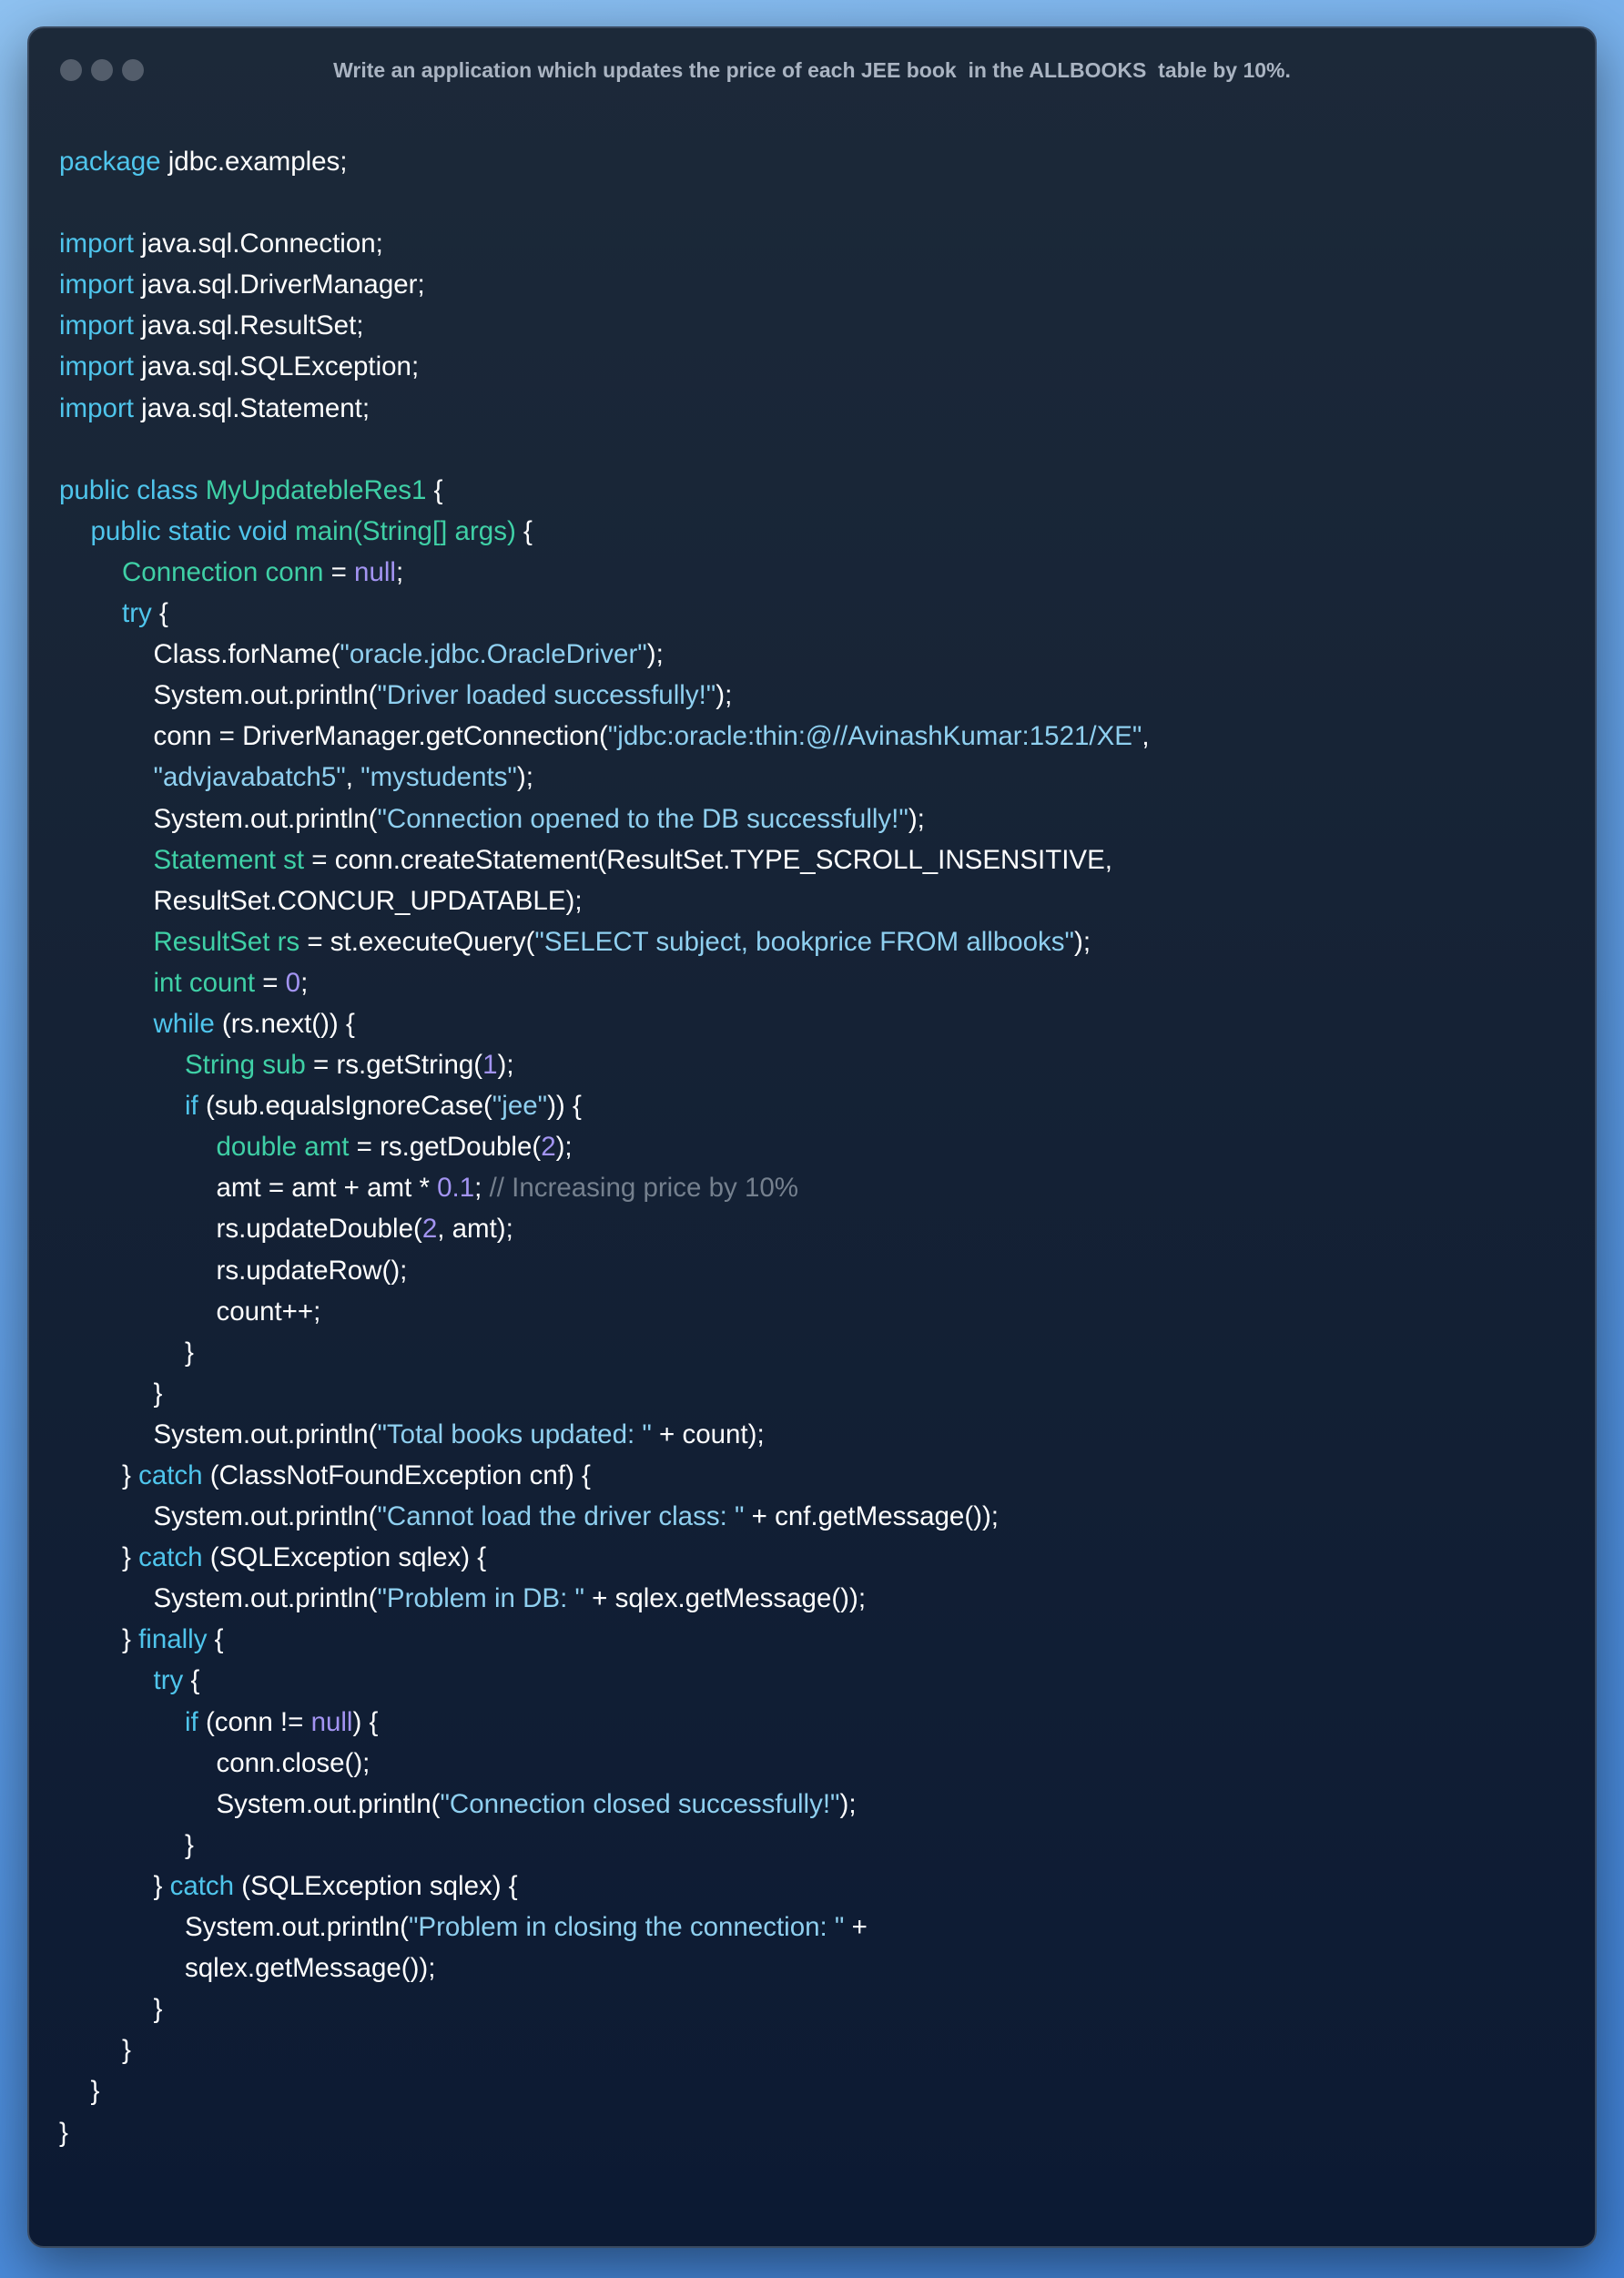  What do you see at coordinates (643, 1189) in the screenshot?
I see `code-token: // Increasing price by 10%` at bounding box center [643, 1189].